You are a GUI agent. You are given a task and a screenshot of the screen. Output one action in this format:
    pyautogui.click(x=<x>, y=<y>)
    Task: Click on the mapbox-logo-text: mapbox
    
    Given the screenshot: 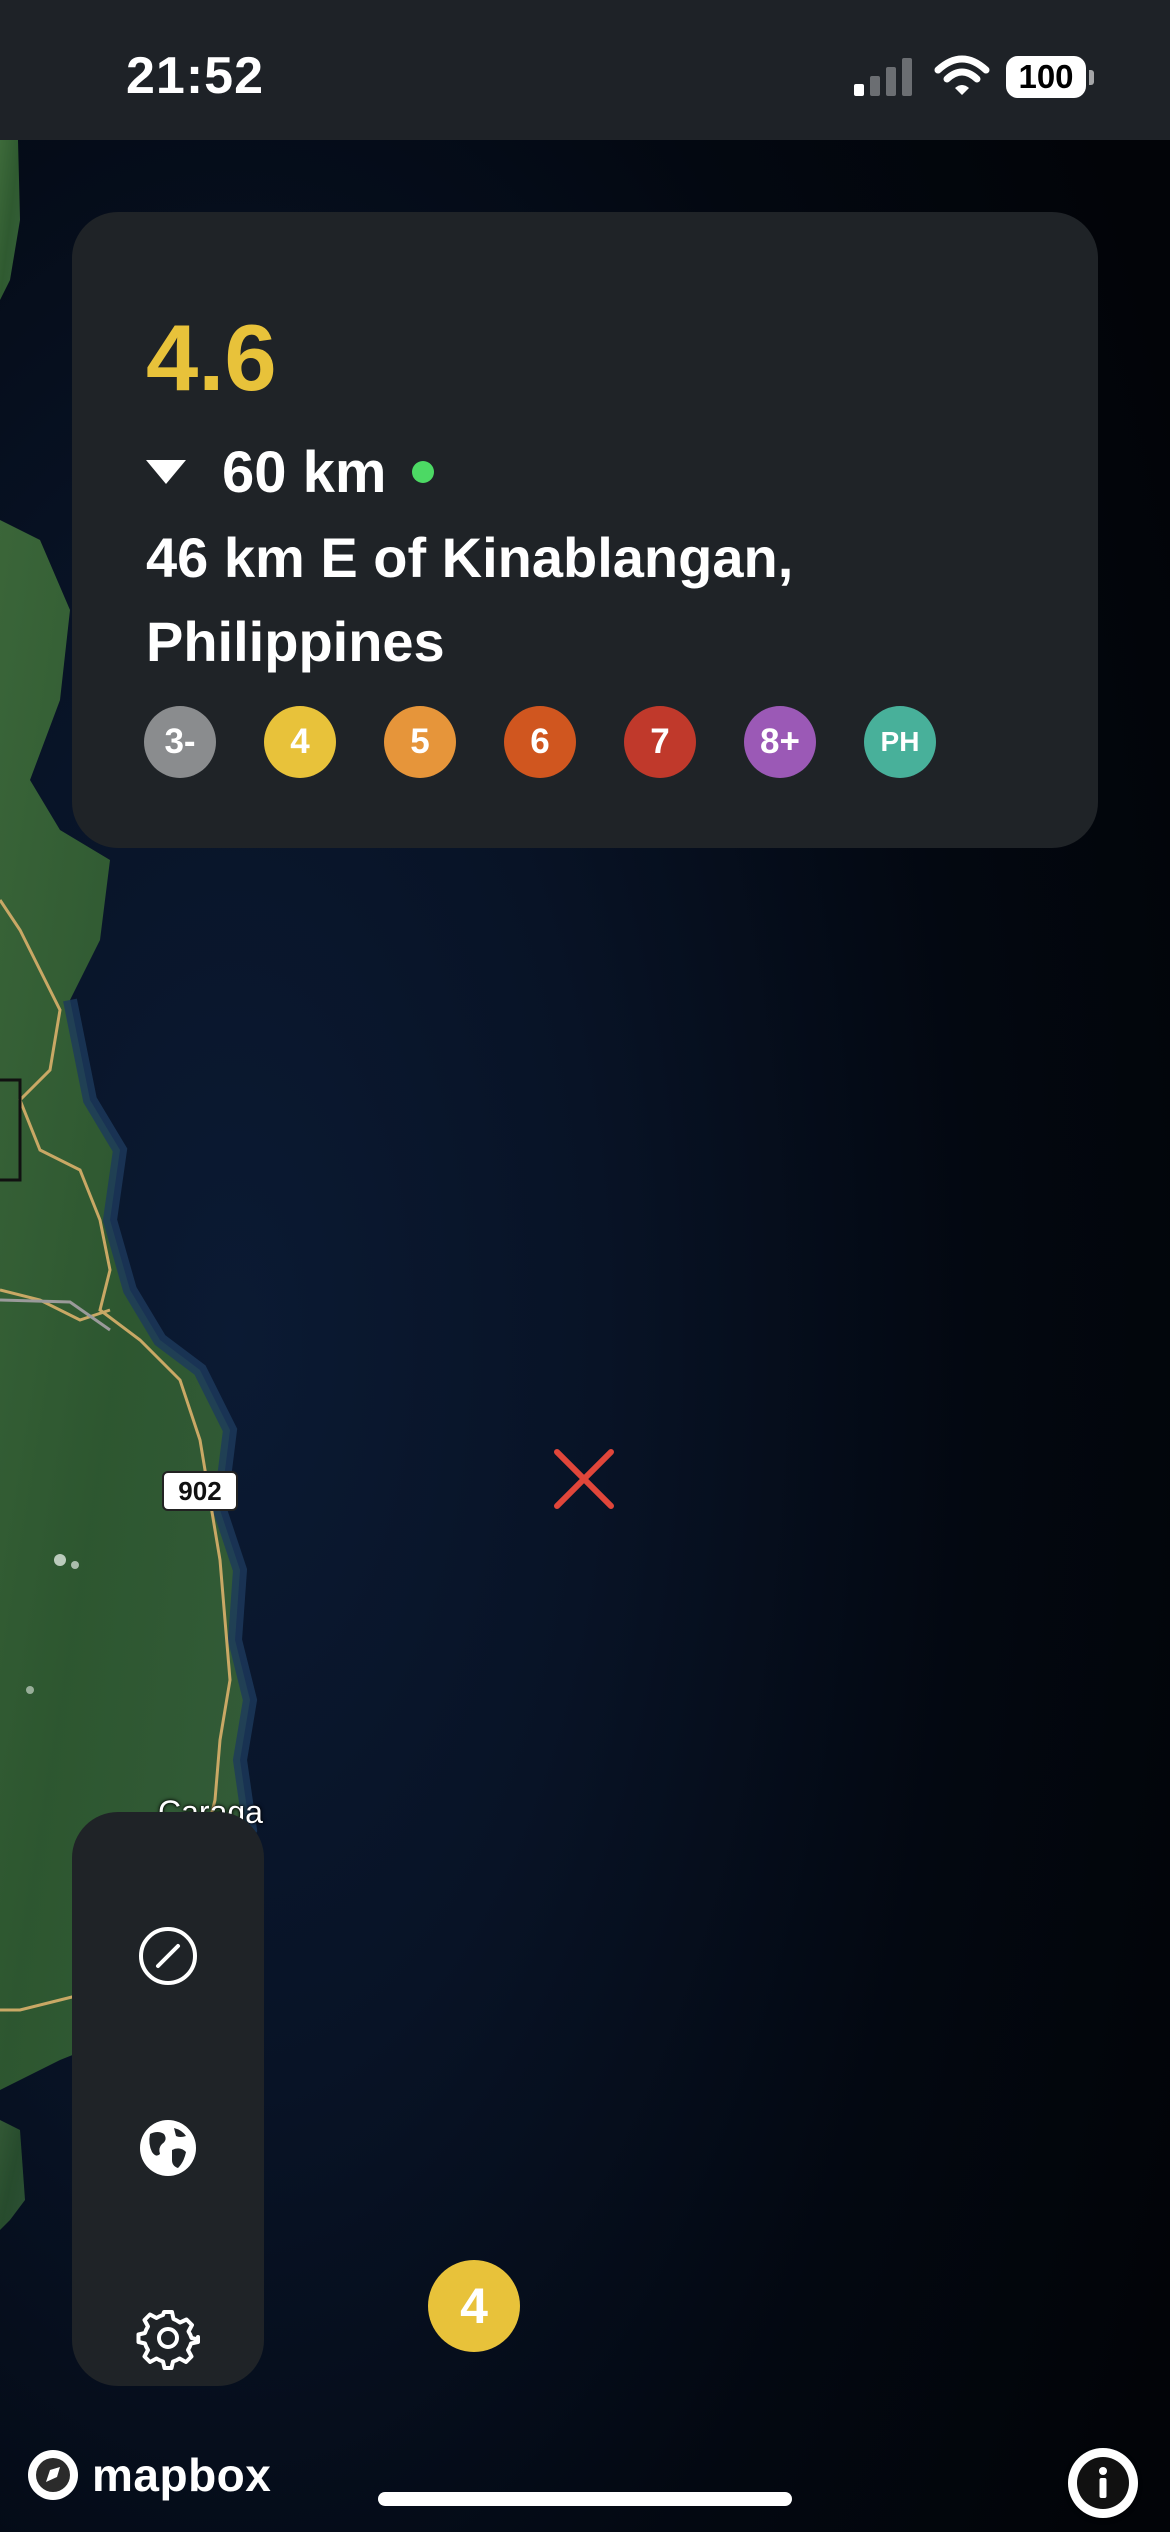 What is the action you would take?
    pyautogui.click(x=182, y=2475)
    